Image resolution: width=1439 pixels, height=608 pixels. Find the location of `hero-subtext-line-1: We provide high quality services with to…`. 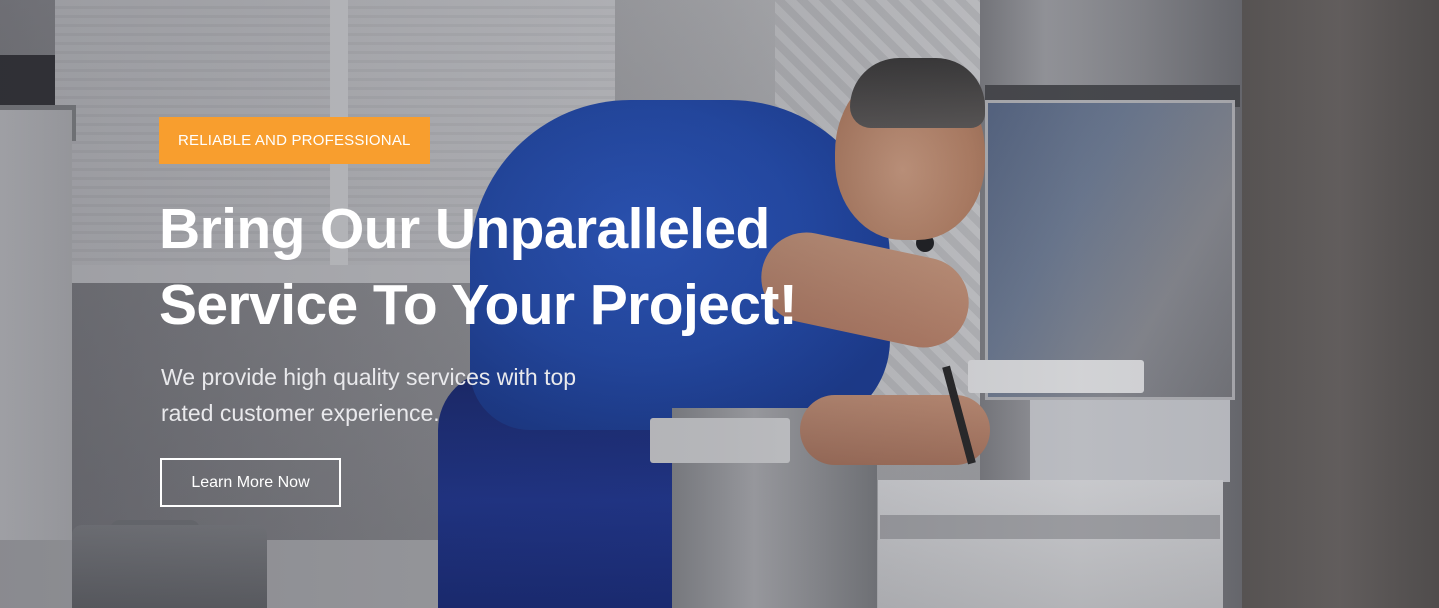

hero-subtext-line-1: We provide high quality services with to… is located at coordinates (369, 377).